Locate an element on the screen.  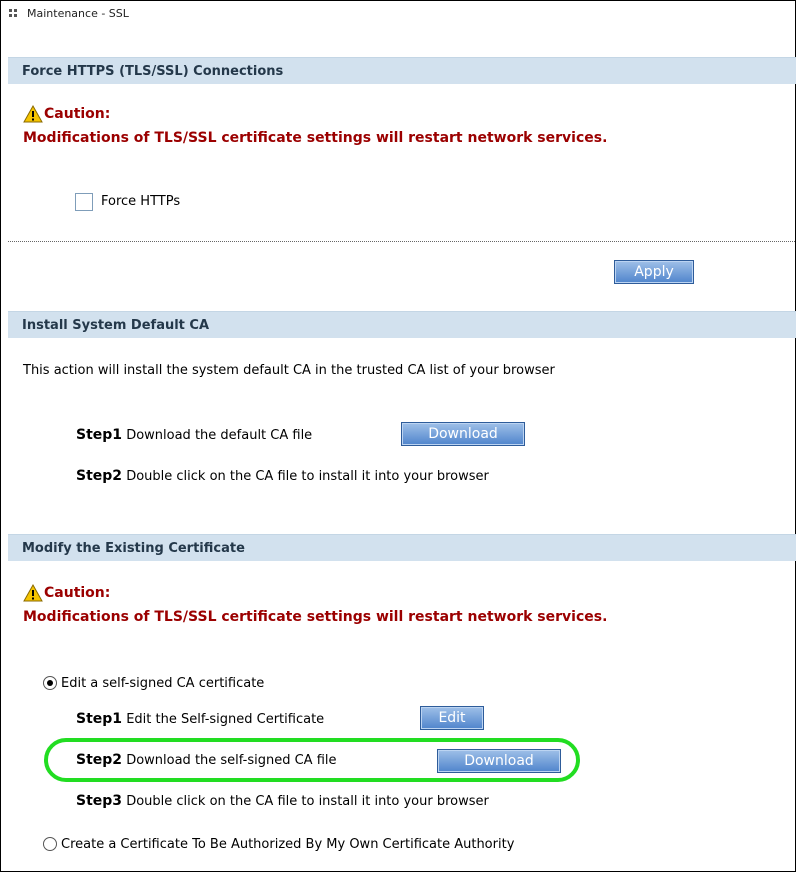
caution-title-2: Caution: is located at coordinates (66, 593).